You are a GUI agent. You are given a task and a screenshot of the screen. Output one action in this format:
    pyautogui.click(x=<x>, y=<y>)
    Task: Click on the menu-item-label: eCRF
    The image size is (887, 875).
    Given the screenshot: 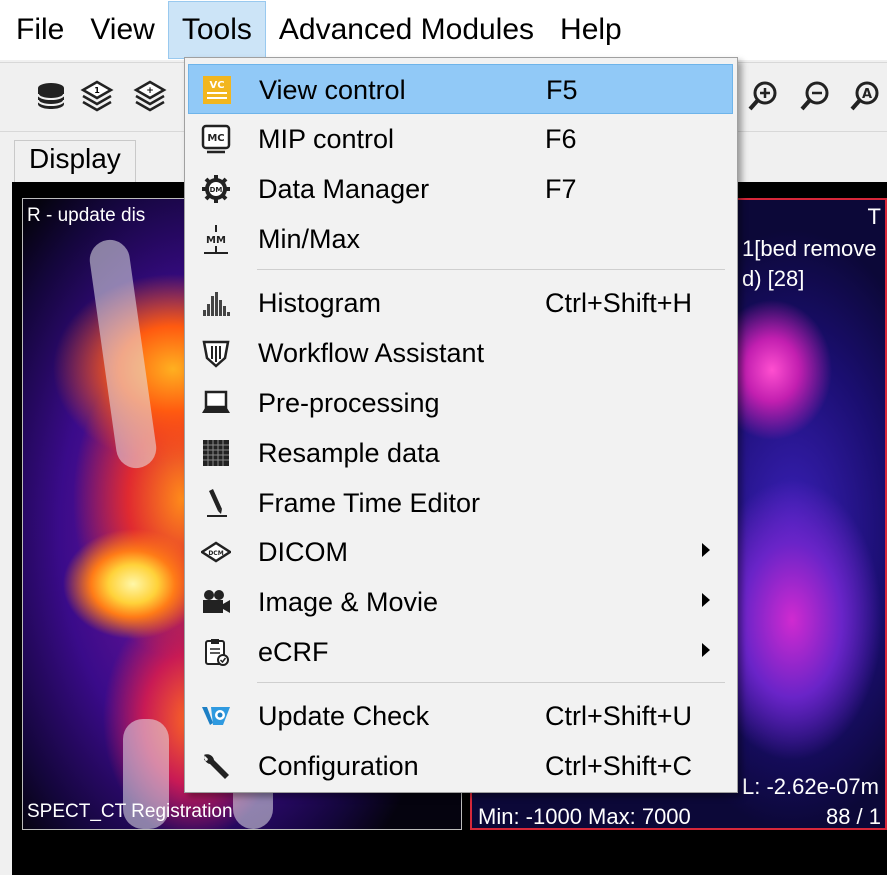 What is the action you would take?
    pyautogui.click(x=293, y=652)
    